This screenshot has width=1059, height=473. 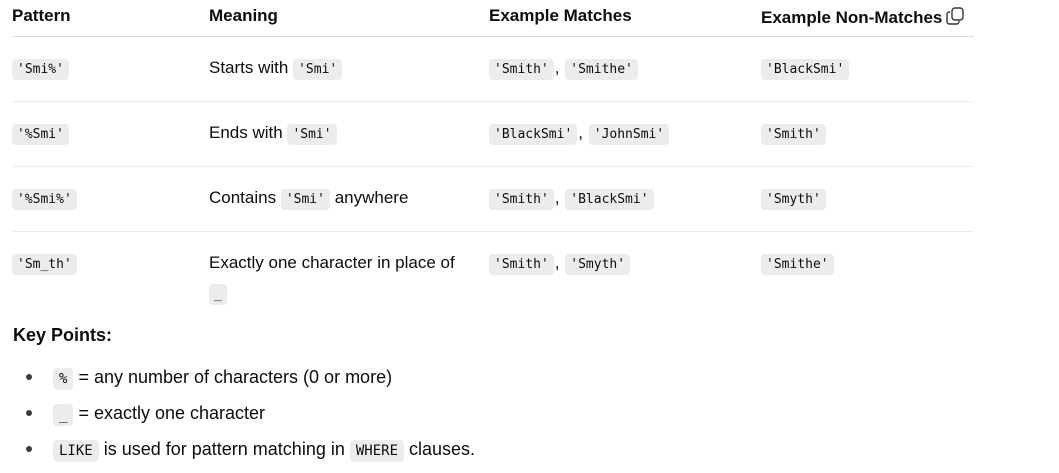 I want to click on meaning-cell: Starts with 'Smi', so click(x=349, y=69).